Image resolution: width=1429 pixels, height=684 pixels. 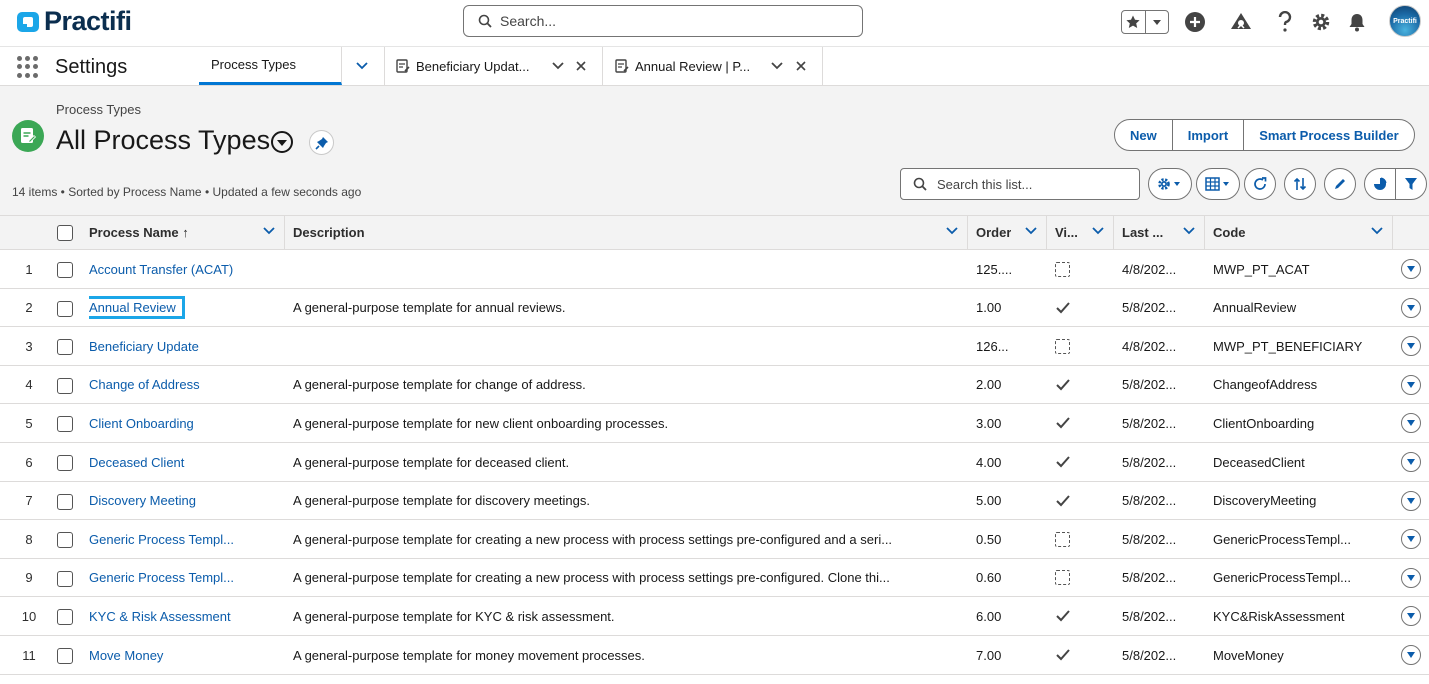 What do you see at coordinates (65, 233) in the screenshot?
I see `select-all-checkbox` at bounding box center [65, 233].